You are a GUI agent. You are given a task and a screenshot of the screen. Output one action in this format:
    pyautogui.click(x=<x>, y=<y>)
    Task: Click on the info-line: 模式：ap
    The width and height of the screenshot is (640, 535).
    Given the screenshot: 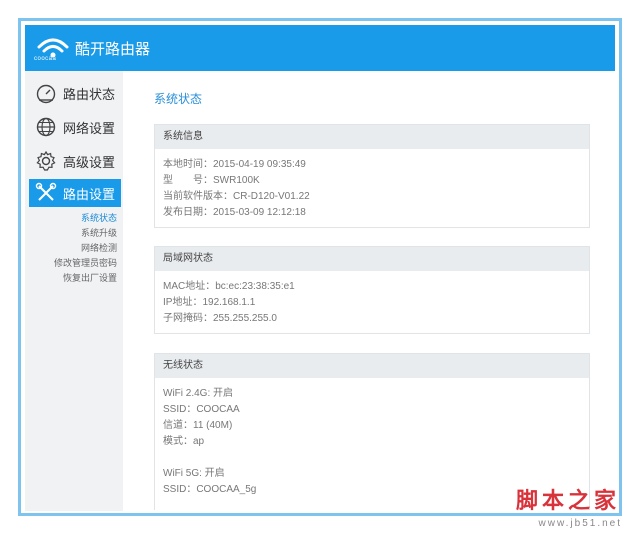 What is the action you would take?
    pyautogui.click(x=184, y=441)
    